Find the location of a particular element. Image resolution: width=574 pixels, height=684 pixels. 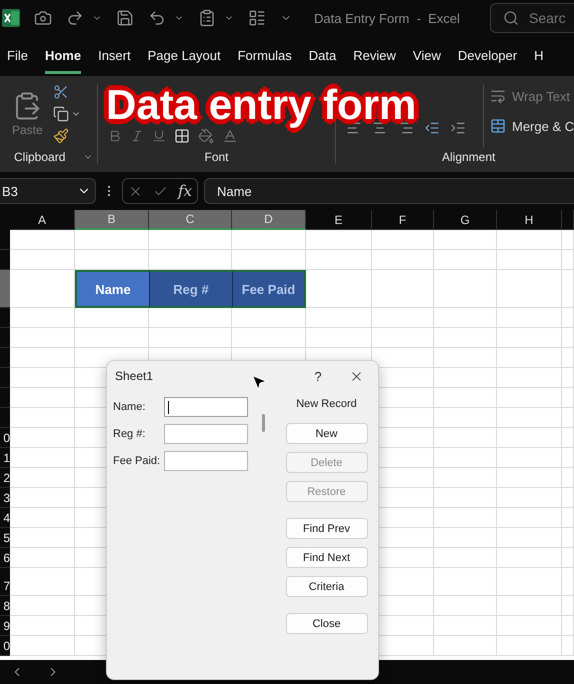

record-status: New Record is located at coordinates (326, 404).